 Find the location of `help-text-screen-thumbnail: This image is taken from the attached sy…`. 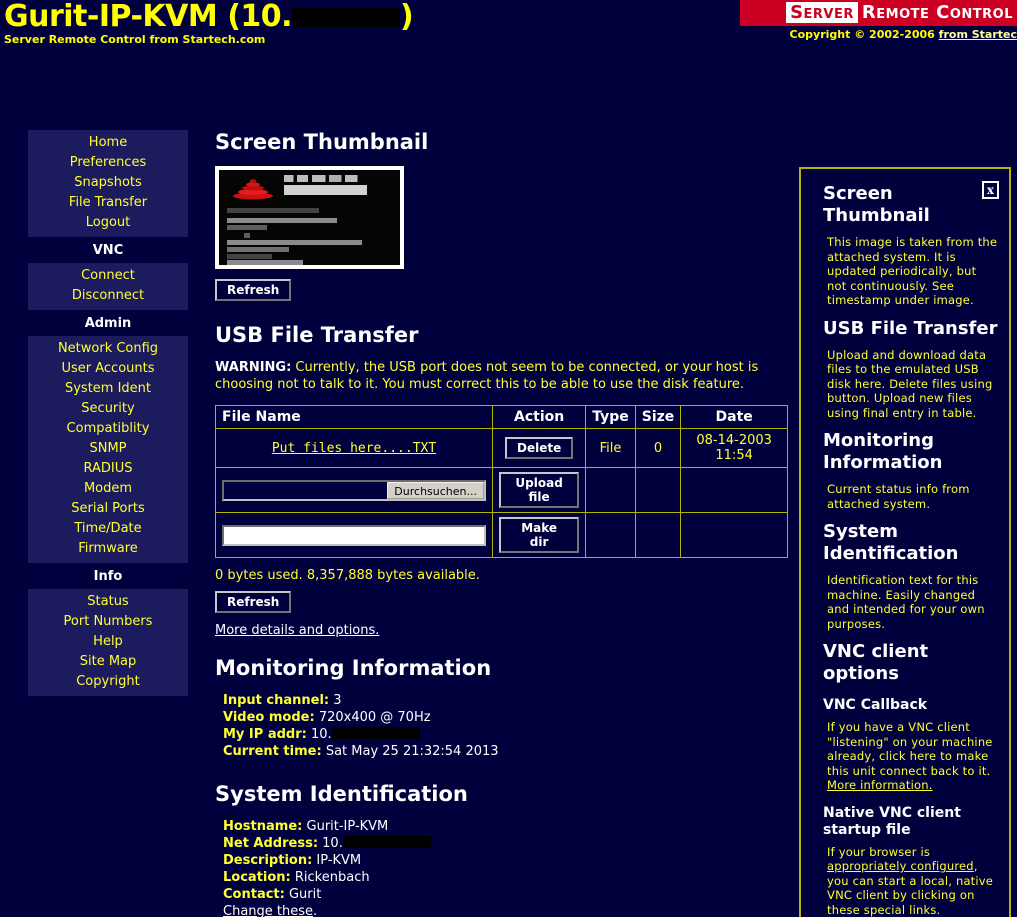

help-text-screen-thumbnail: This image is taken from the attached sy… is located at coordinates (912, 271).